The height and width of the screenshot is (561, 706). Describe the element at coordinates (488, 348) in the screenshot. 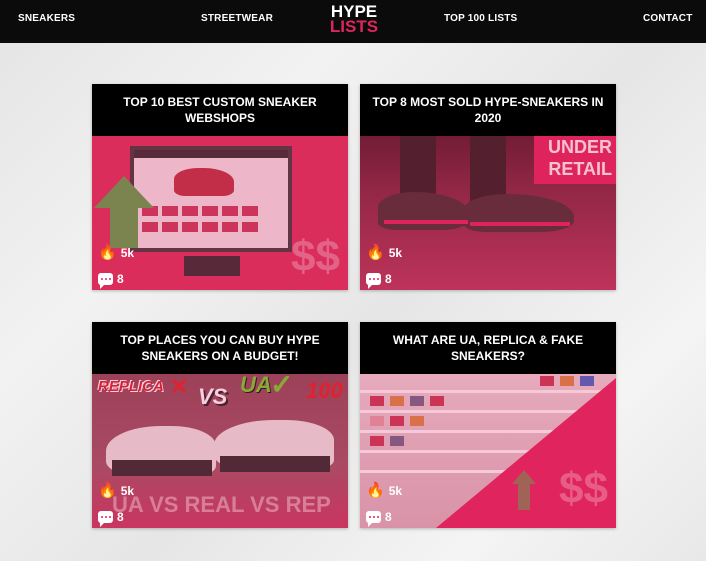

I see `card-title: WHAT ARE UA, REPLICA & FAKE SNEAKERS?` at that location.